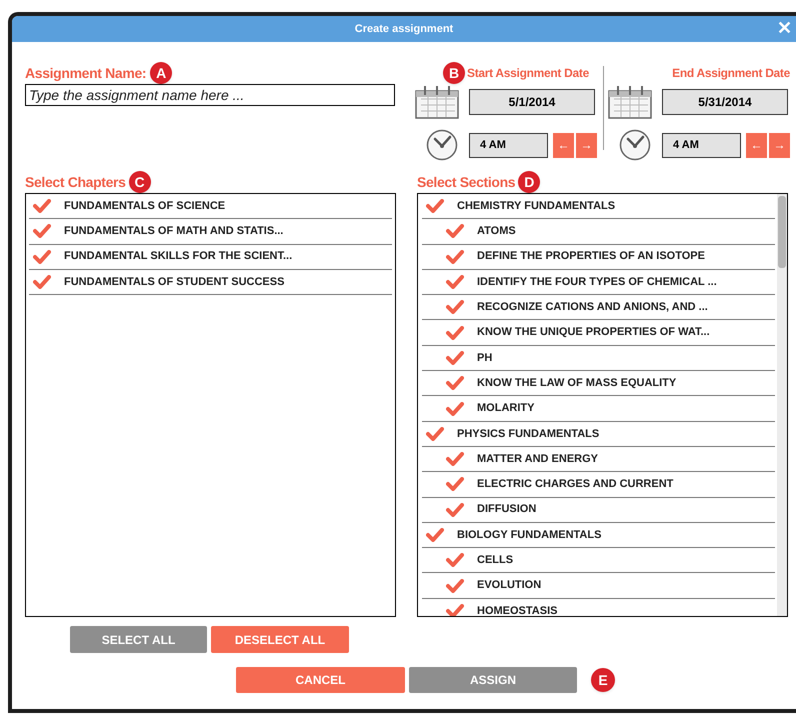  I want to click on section-item: ATOMS, so click(496, 231).